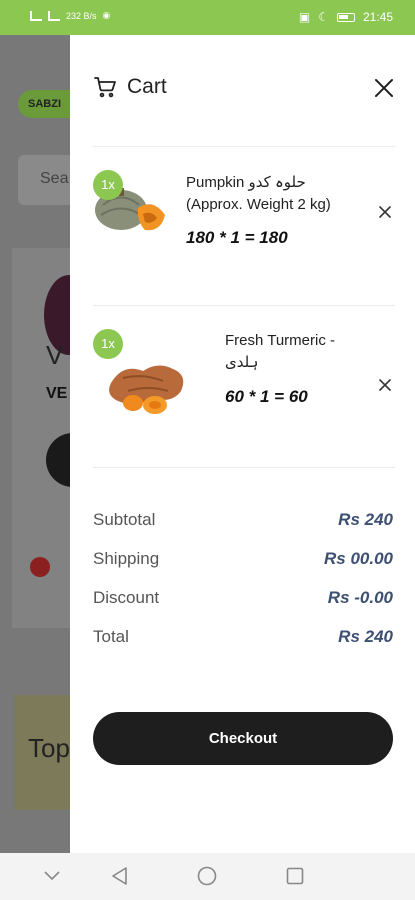  Describe the element at coordinates (243, 521) in the screenshot. I see `subtotal-row: Subtotal Rs 240` at that location.